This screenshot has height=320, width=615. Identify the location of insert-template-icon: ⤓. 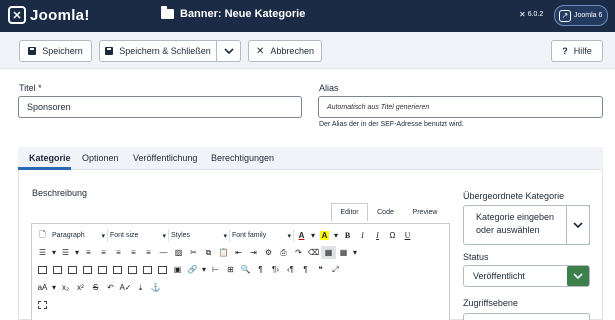
(140, 287).